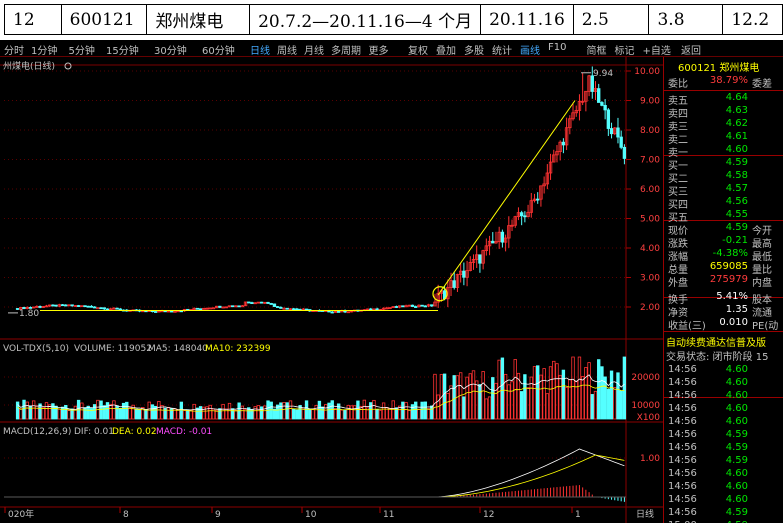  What do you see at coordinates (314, 49) in the screenshot?
I see `toolbar-tab-8: 月线` at bounding box center [314, 49].